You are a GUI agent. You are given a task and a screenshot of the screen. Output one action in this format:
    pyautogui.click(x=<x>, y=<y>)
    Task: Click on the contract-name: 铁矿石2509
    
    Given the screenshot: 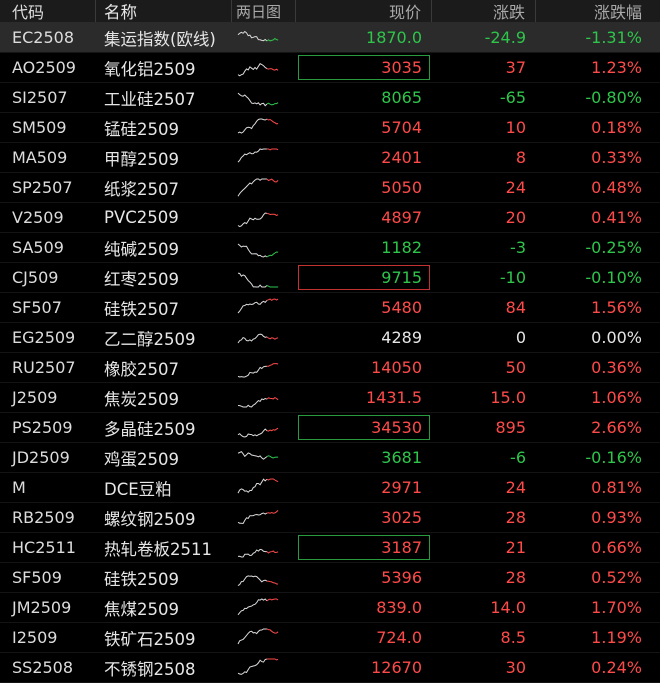 What is the action you would take?
    pyautogui.click(x=150, y=639)
    